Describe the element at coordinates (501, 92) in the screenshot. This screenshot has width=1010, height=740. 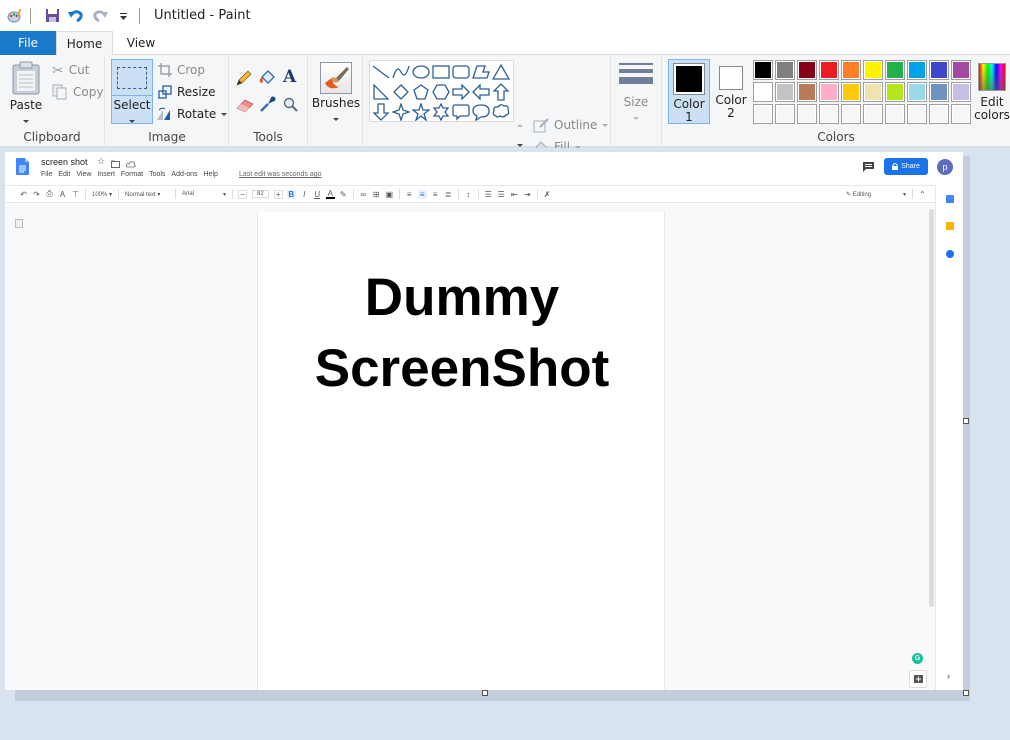
I see `shape-up-arrow` at that location.